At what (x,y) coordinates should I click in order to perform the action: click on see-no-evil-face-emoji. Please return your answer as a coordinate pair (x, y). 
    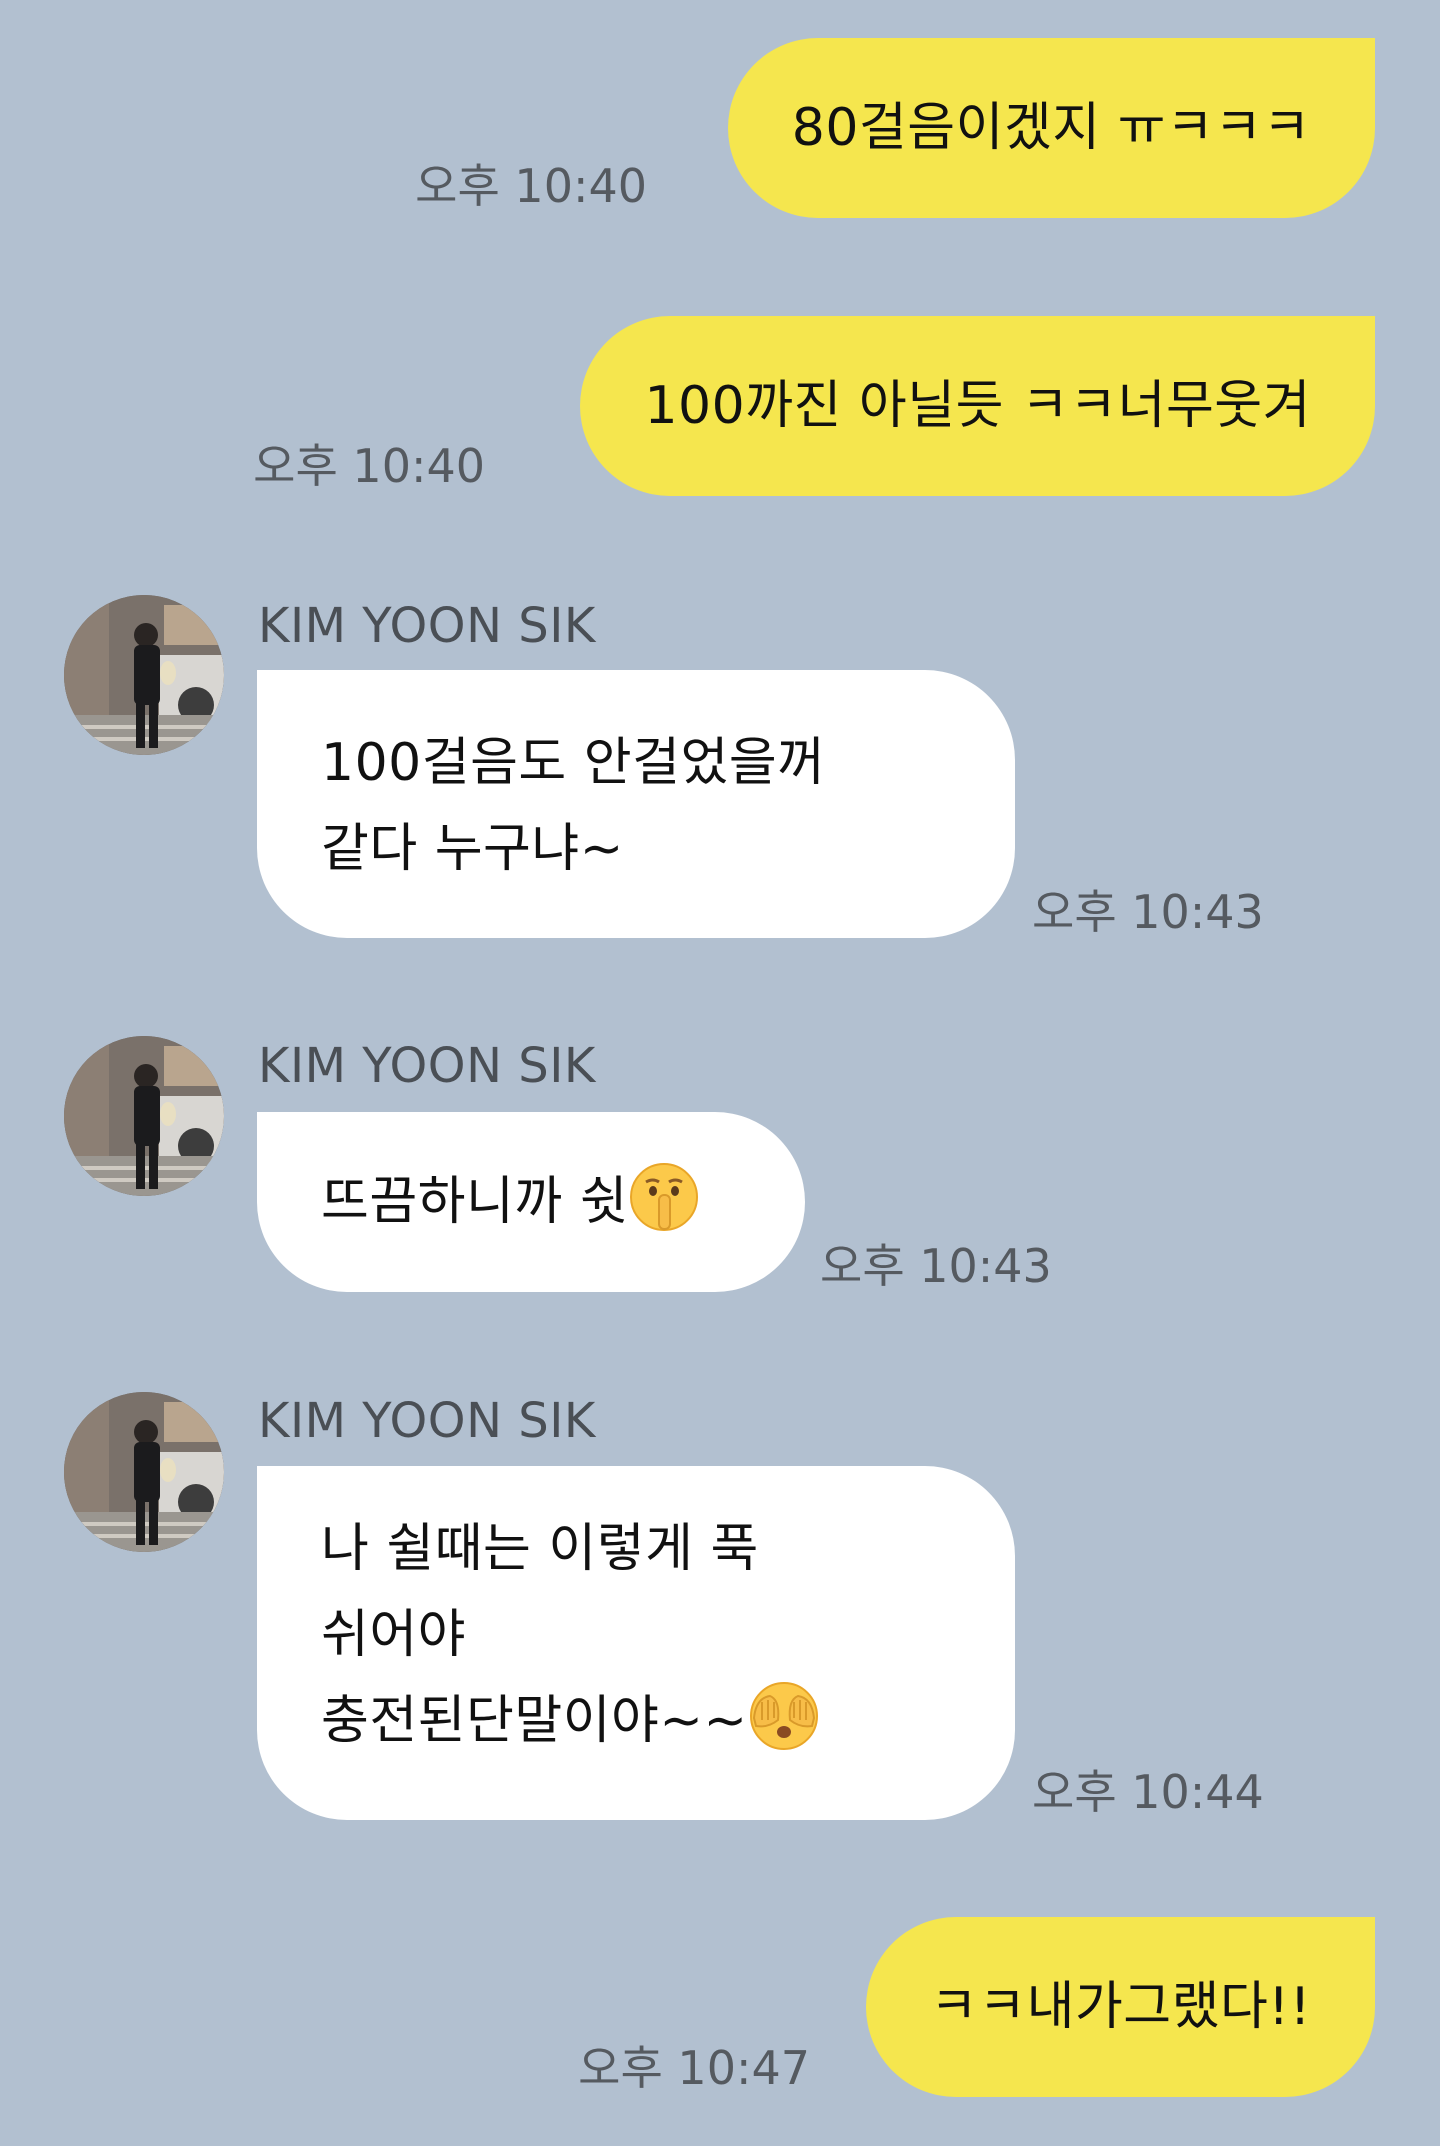
    Looking at the image, I should click on (784, 1716).